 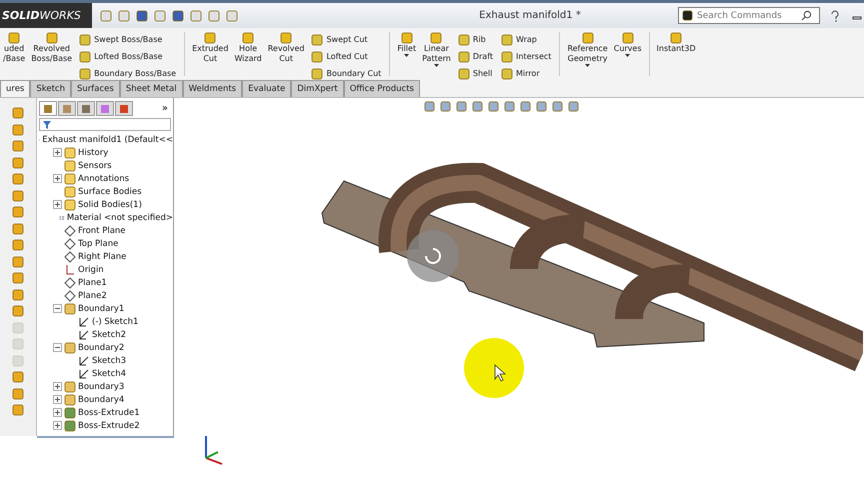 What do you see at coordinates (95, 165) in the screenshot?
I see `tree-item: Sensors` at bounding box center [95, 165].